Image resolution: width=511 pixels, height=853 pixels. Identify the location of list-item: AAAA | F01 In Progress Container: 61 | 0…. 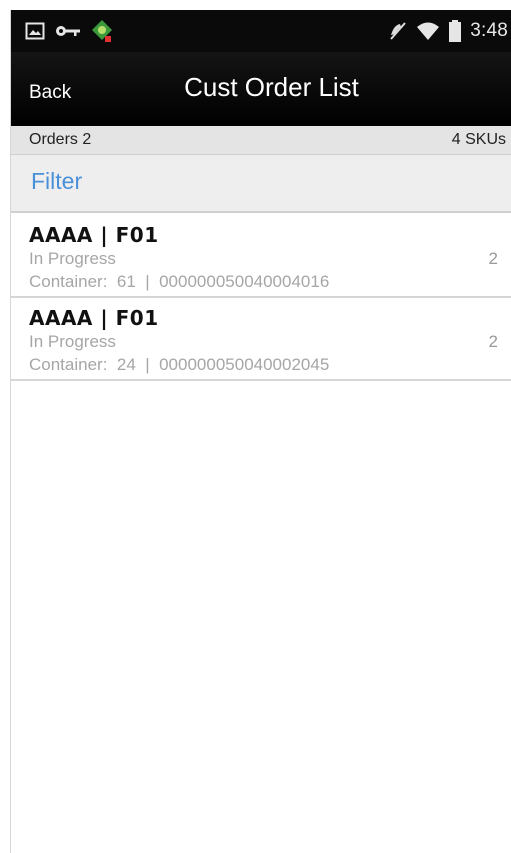
(261, 256).